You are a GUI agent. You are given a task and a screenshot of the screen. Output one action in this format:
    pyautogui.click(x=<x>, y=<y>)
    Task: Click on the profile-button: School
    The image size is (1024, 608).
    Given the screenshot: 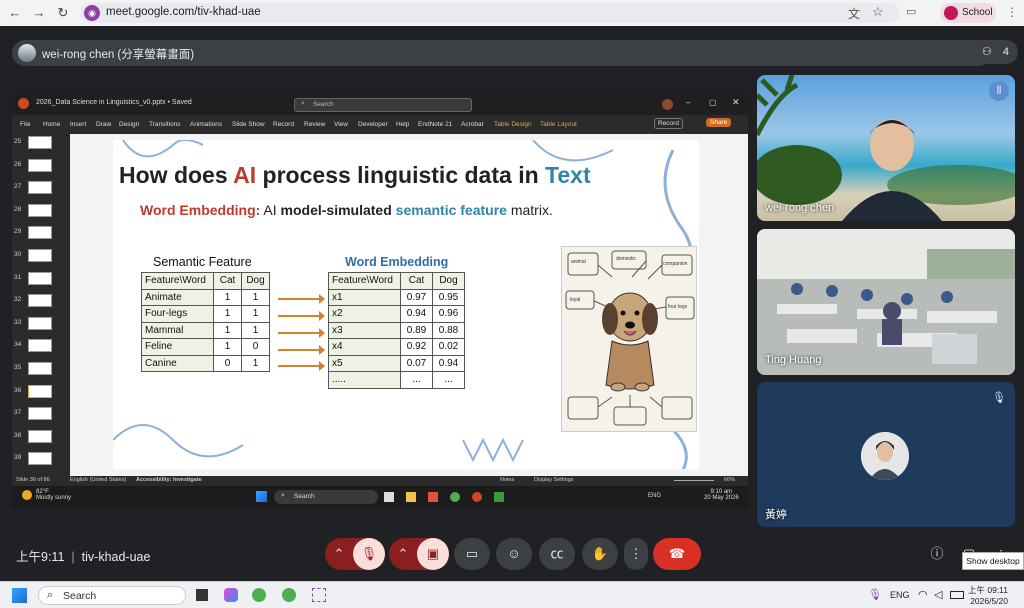 What is the action you would take?
    pyautogui.click(x=968, y=13)
    